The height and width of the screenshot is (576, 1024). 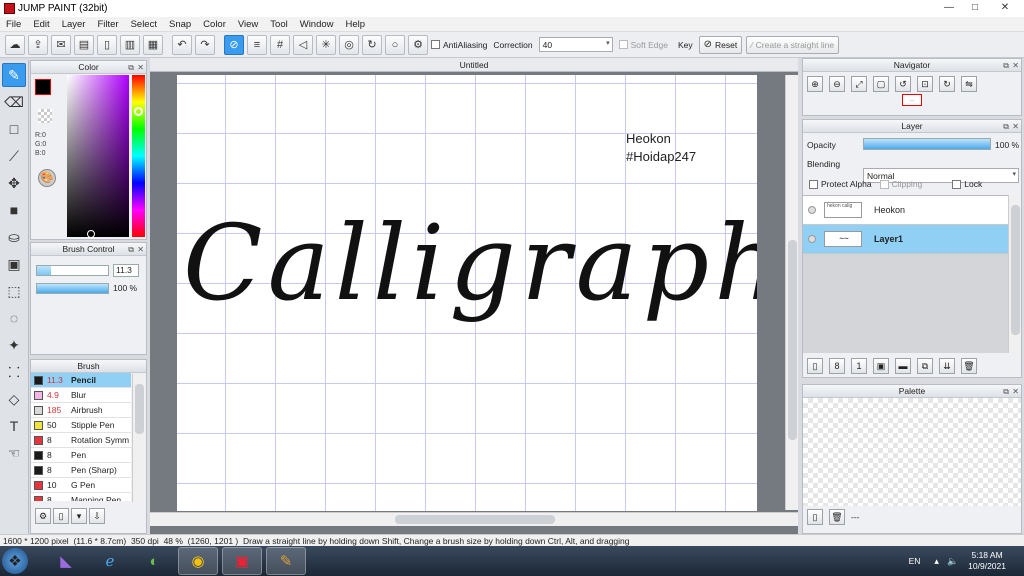 What do you see at coordinates (14, 318) in the screenshot?
I see `lasso-select-icon: ◌` at bounding box center [14, 318].